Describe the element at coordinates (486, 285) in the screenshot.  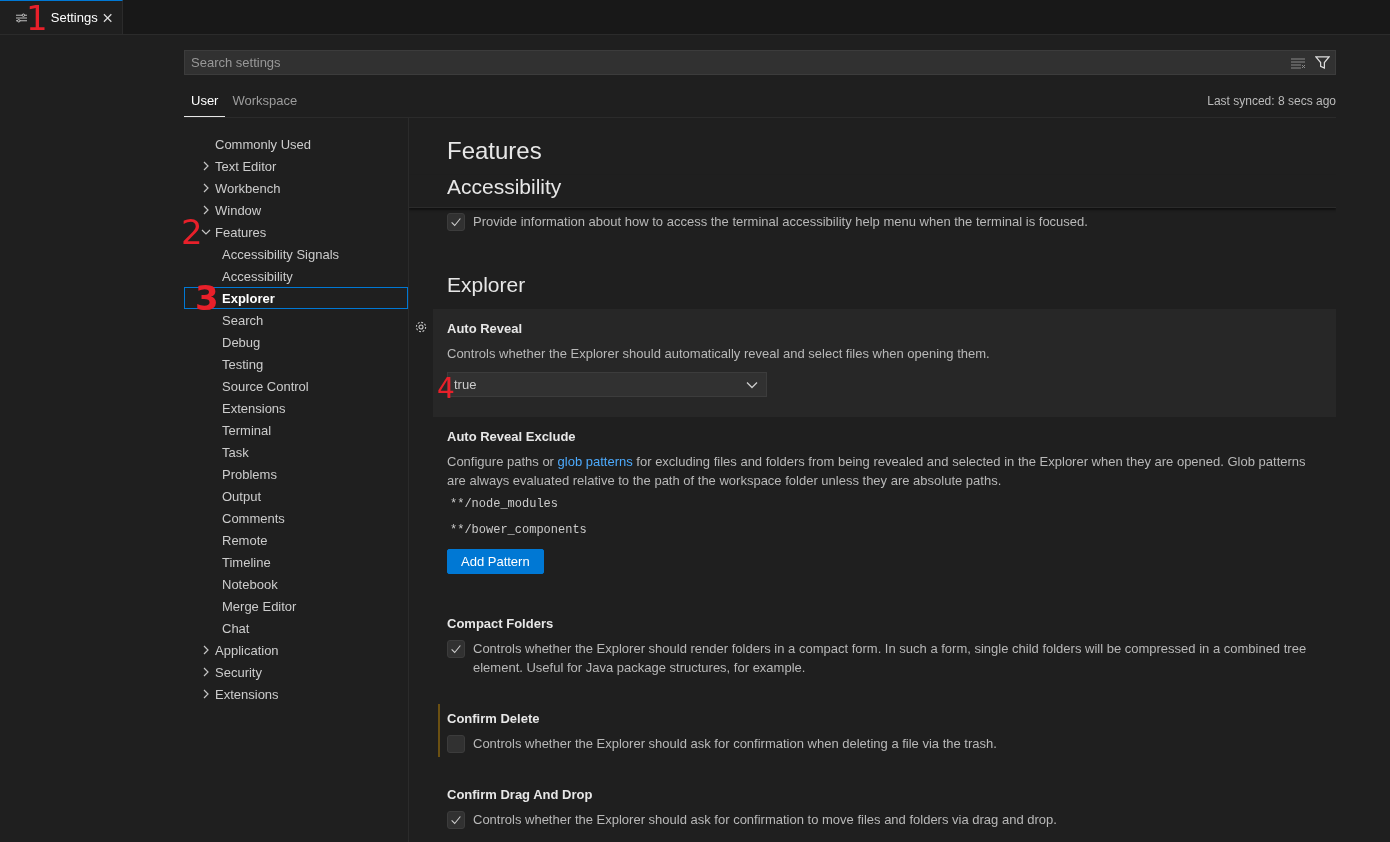
I see `section-heading: Explorer` at that location.